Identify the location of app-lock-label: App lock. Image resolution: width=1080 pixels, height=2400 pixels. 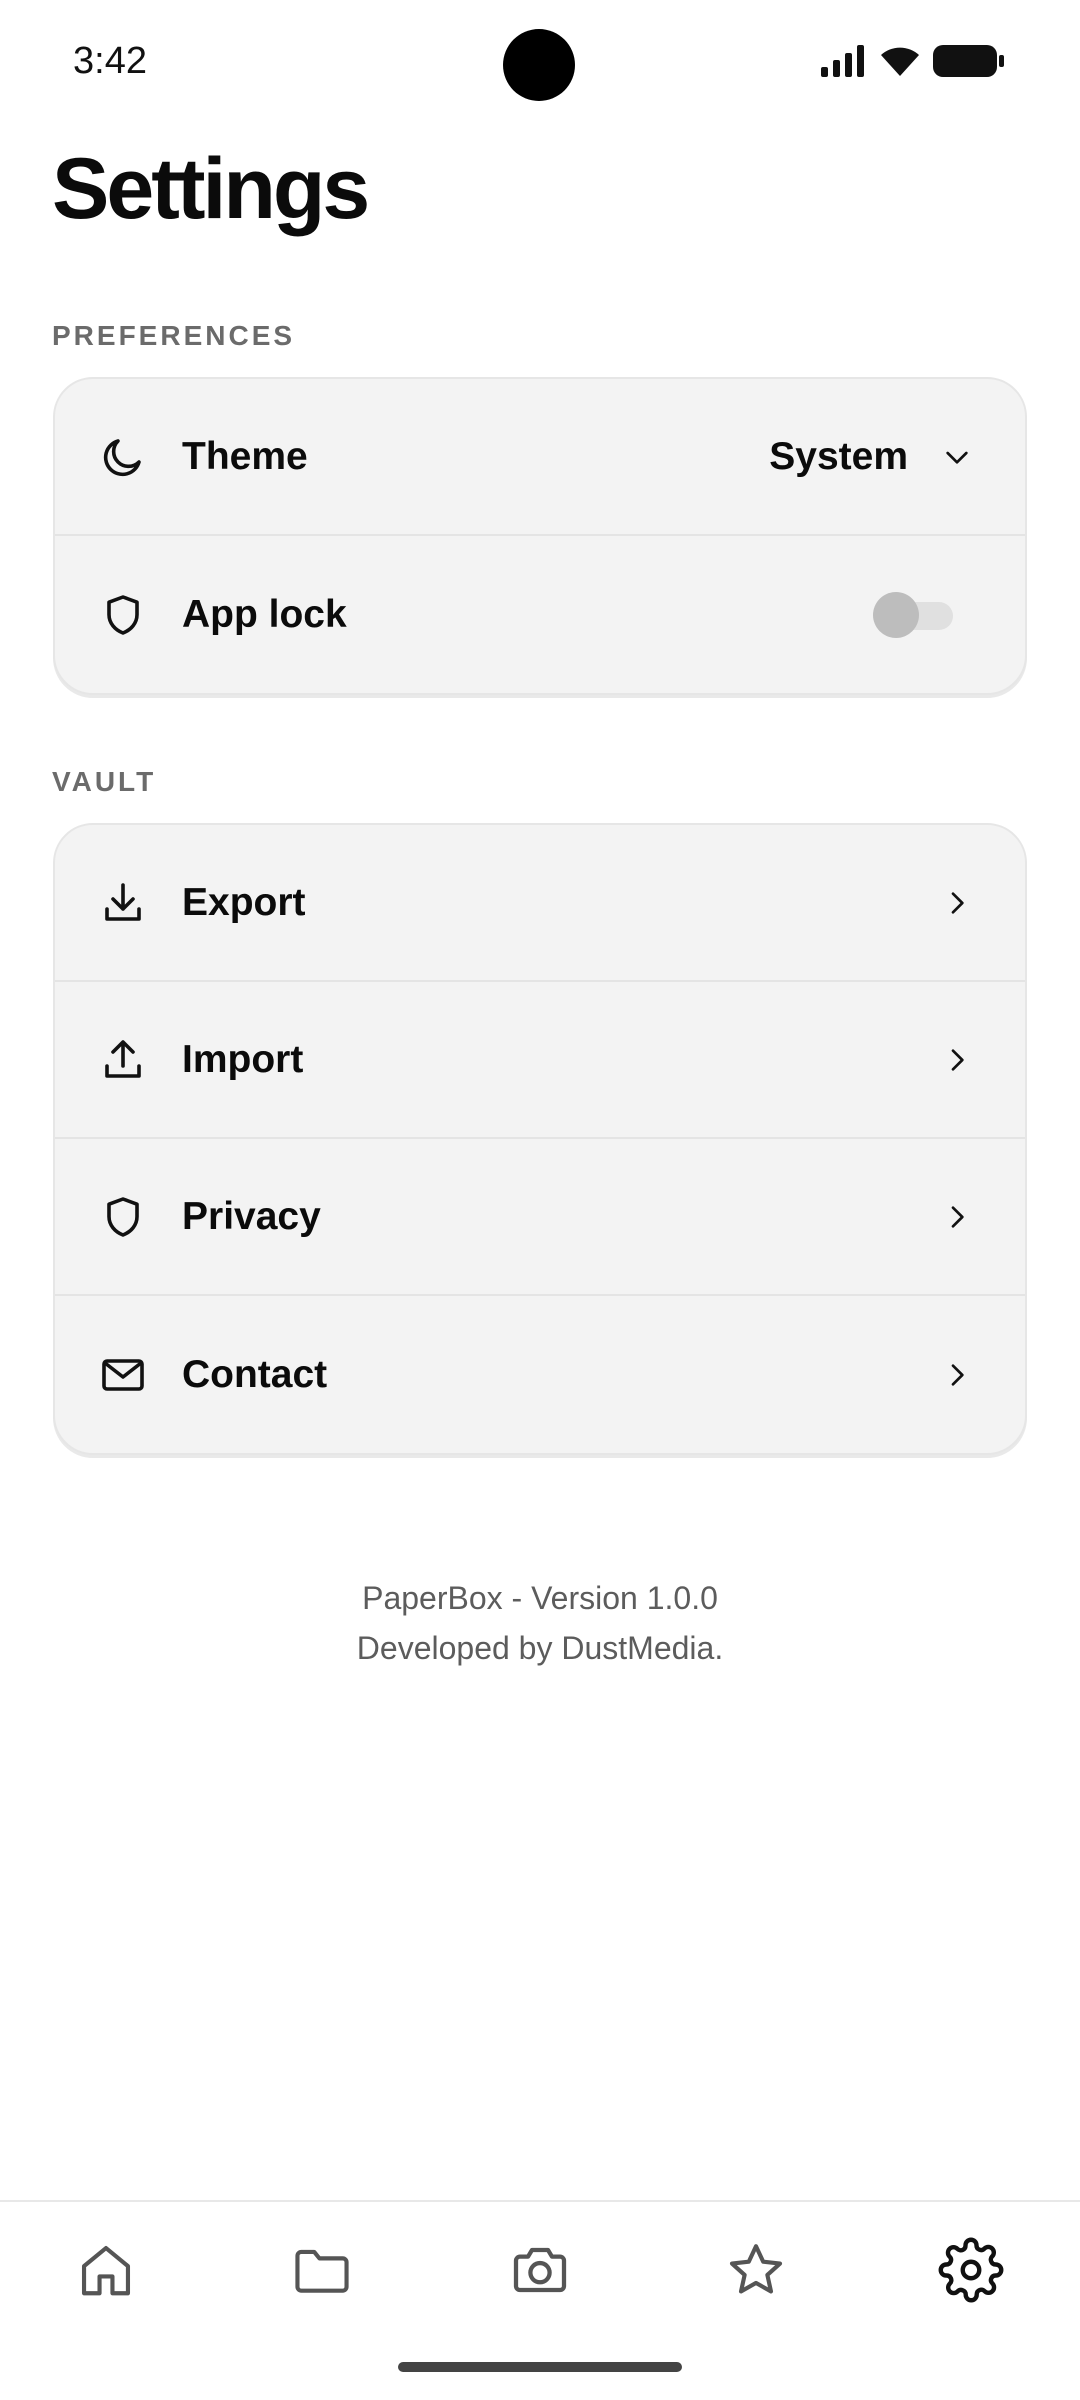
(264, 614).